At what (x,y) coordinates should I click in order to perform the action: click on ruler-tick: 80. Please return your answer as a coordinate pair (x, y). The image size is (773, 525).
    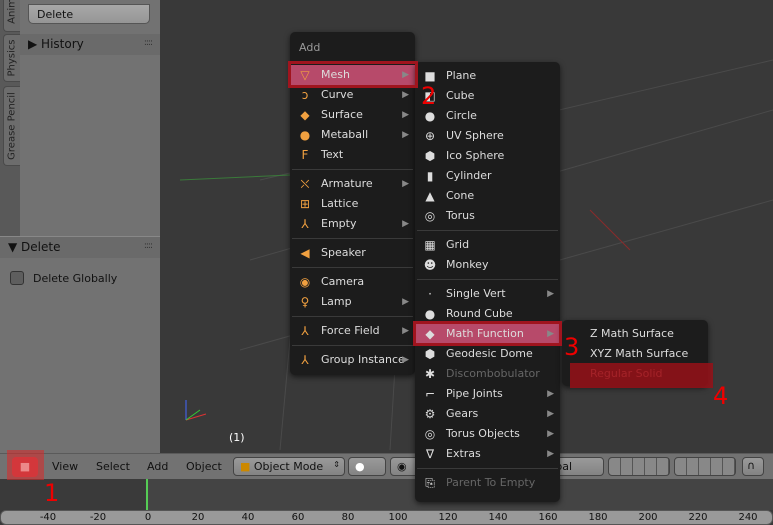
    Looking at the image, I should click on (348, 517).